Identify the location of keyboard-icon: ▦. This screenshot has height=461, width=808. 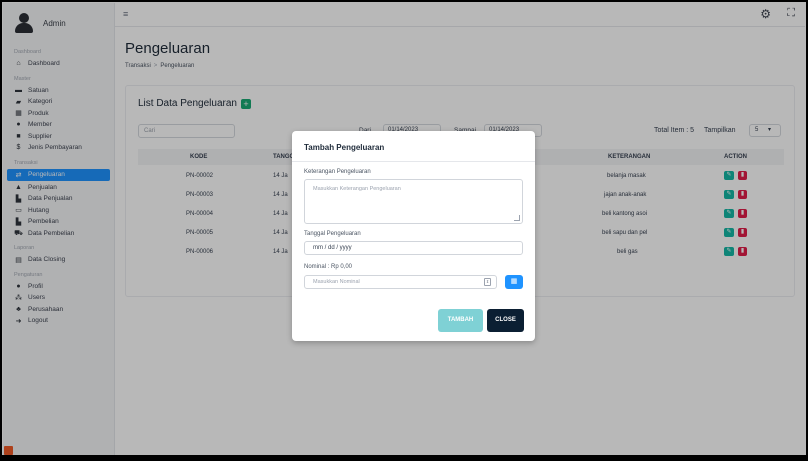
(514, 281).